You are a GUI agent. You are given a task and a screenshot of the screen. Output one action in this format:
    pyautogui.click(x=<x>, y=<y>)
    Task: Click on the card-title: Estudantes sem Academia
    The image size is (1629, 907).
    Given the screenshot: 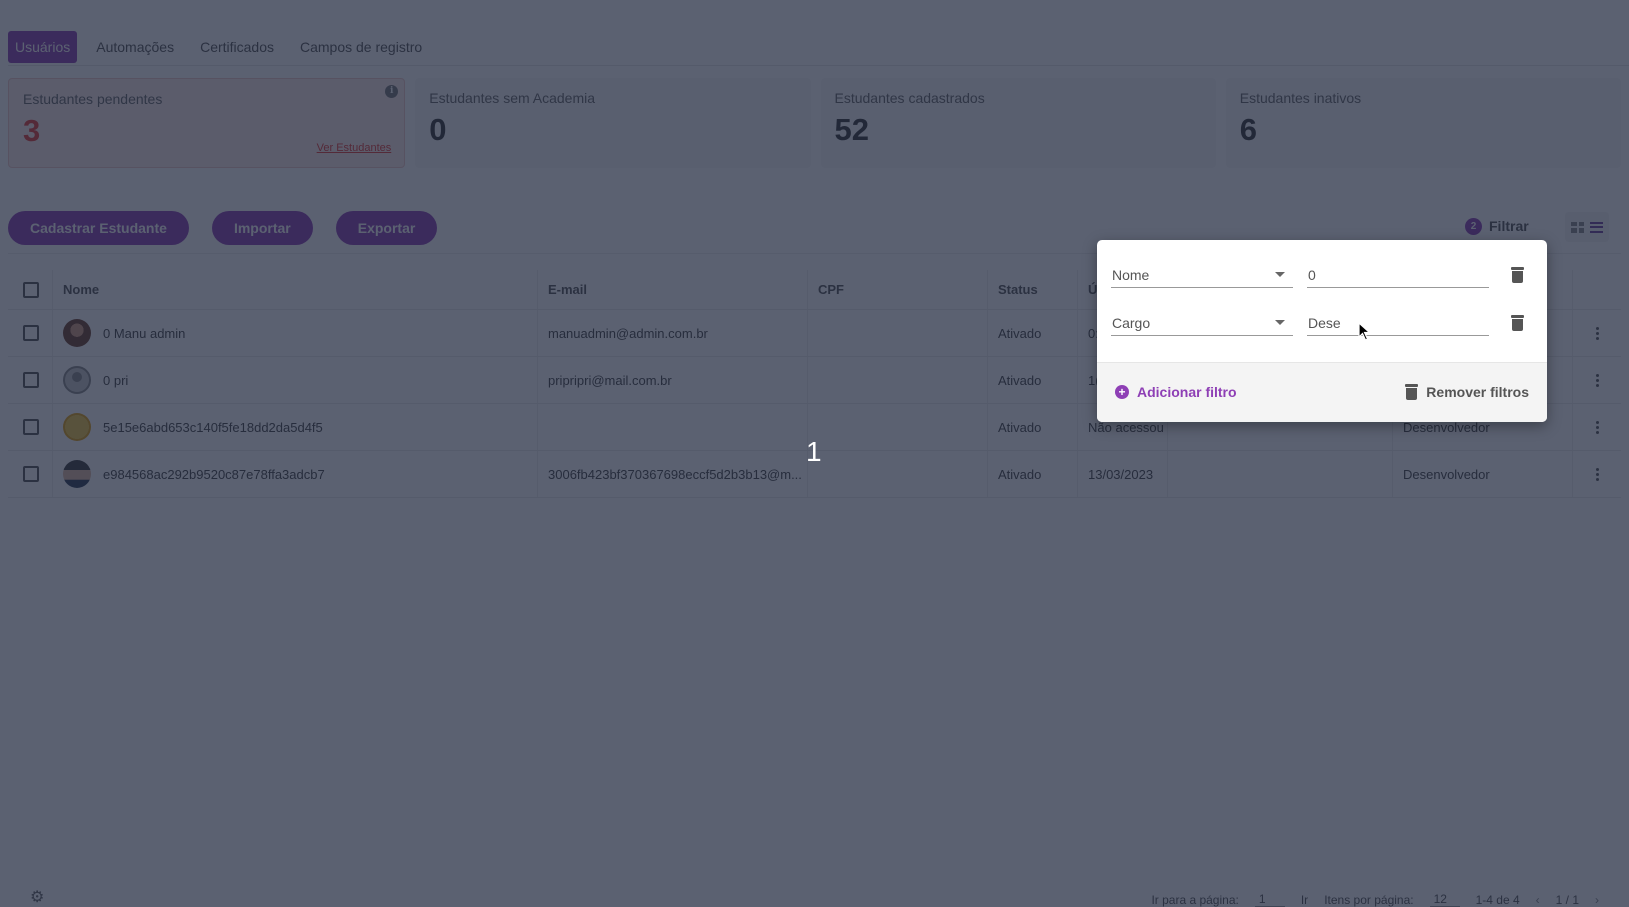 What is the action you would take?
    pyautogui.click(x=512, y=98)
    